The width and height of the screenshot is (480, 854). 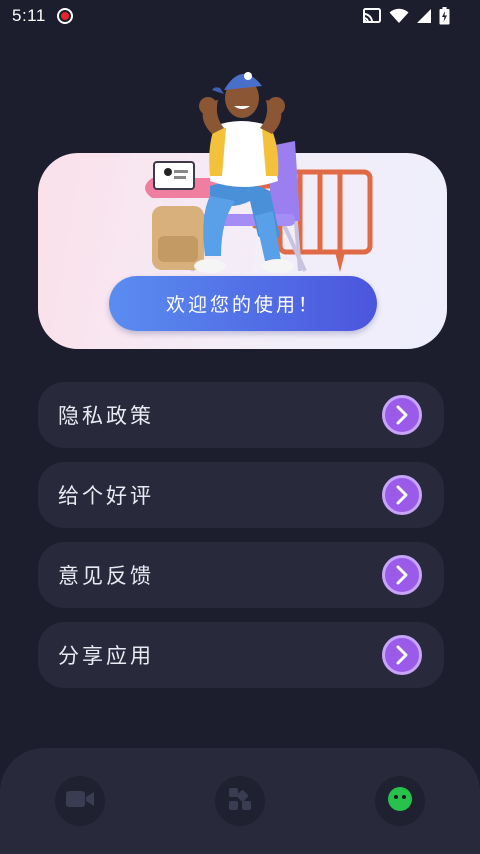 What do you see at coordinates (241, 495) in the screenshot?
I see `menu-item-rate-app: 给个好评` at bounding box center [241, 495].